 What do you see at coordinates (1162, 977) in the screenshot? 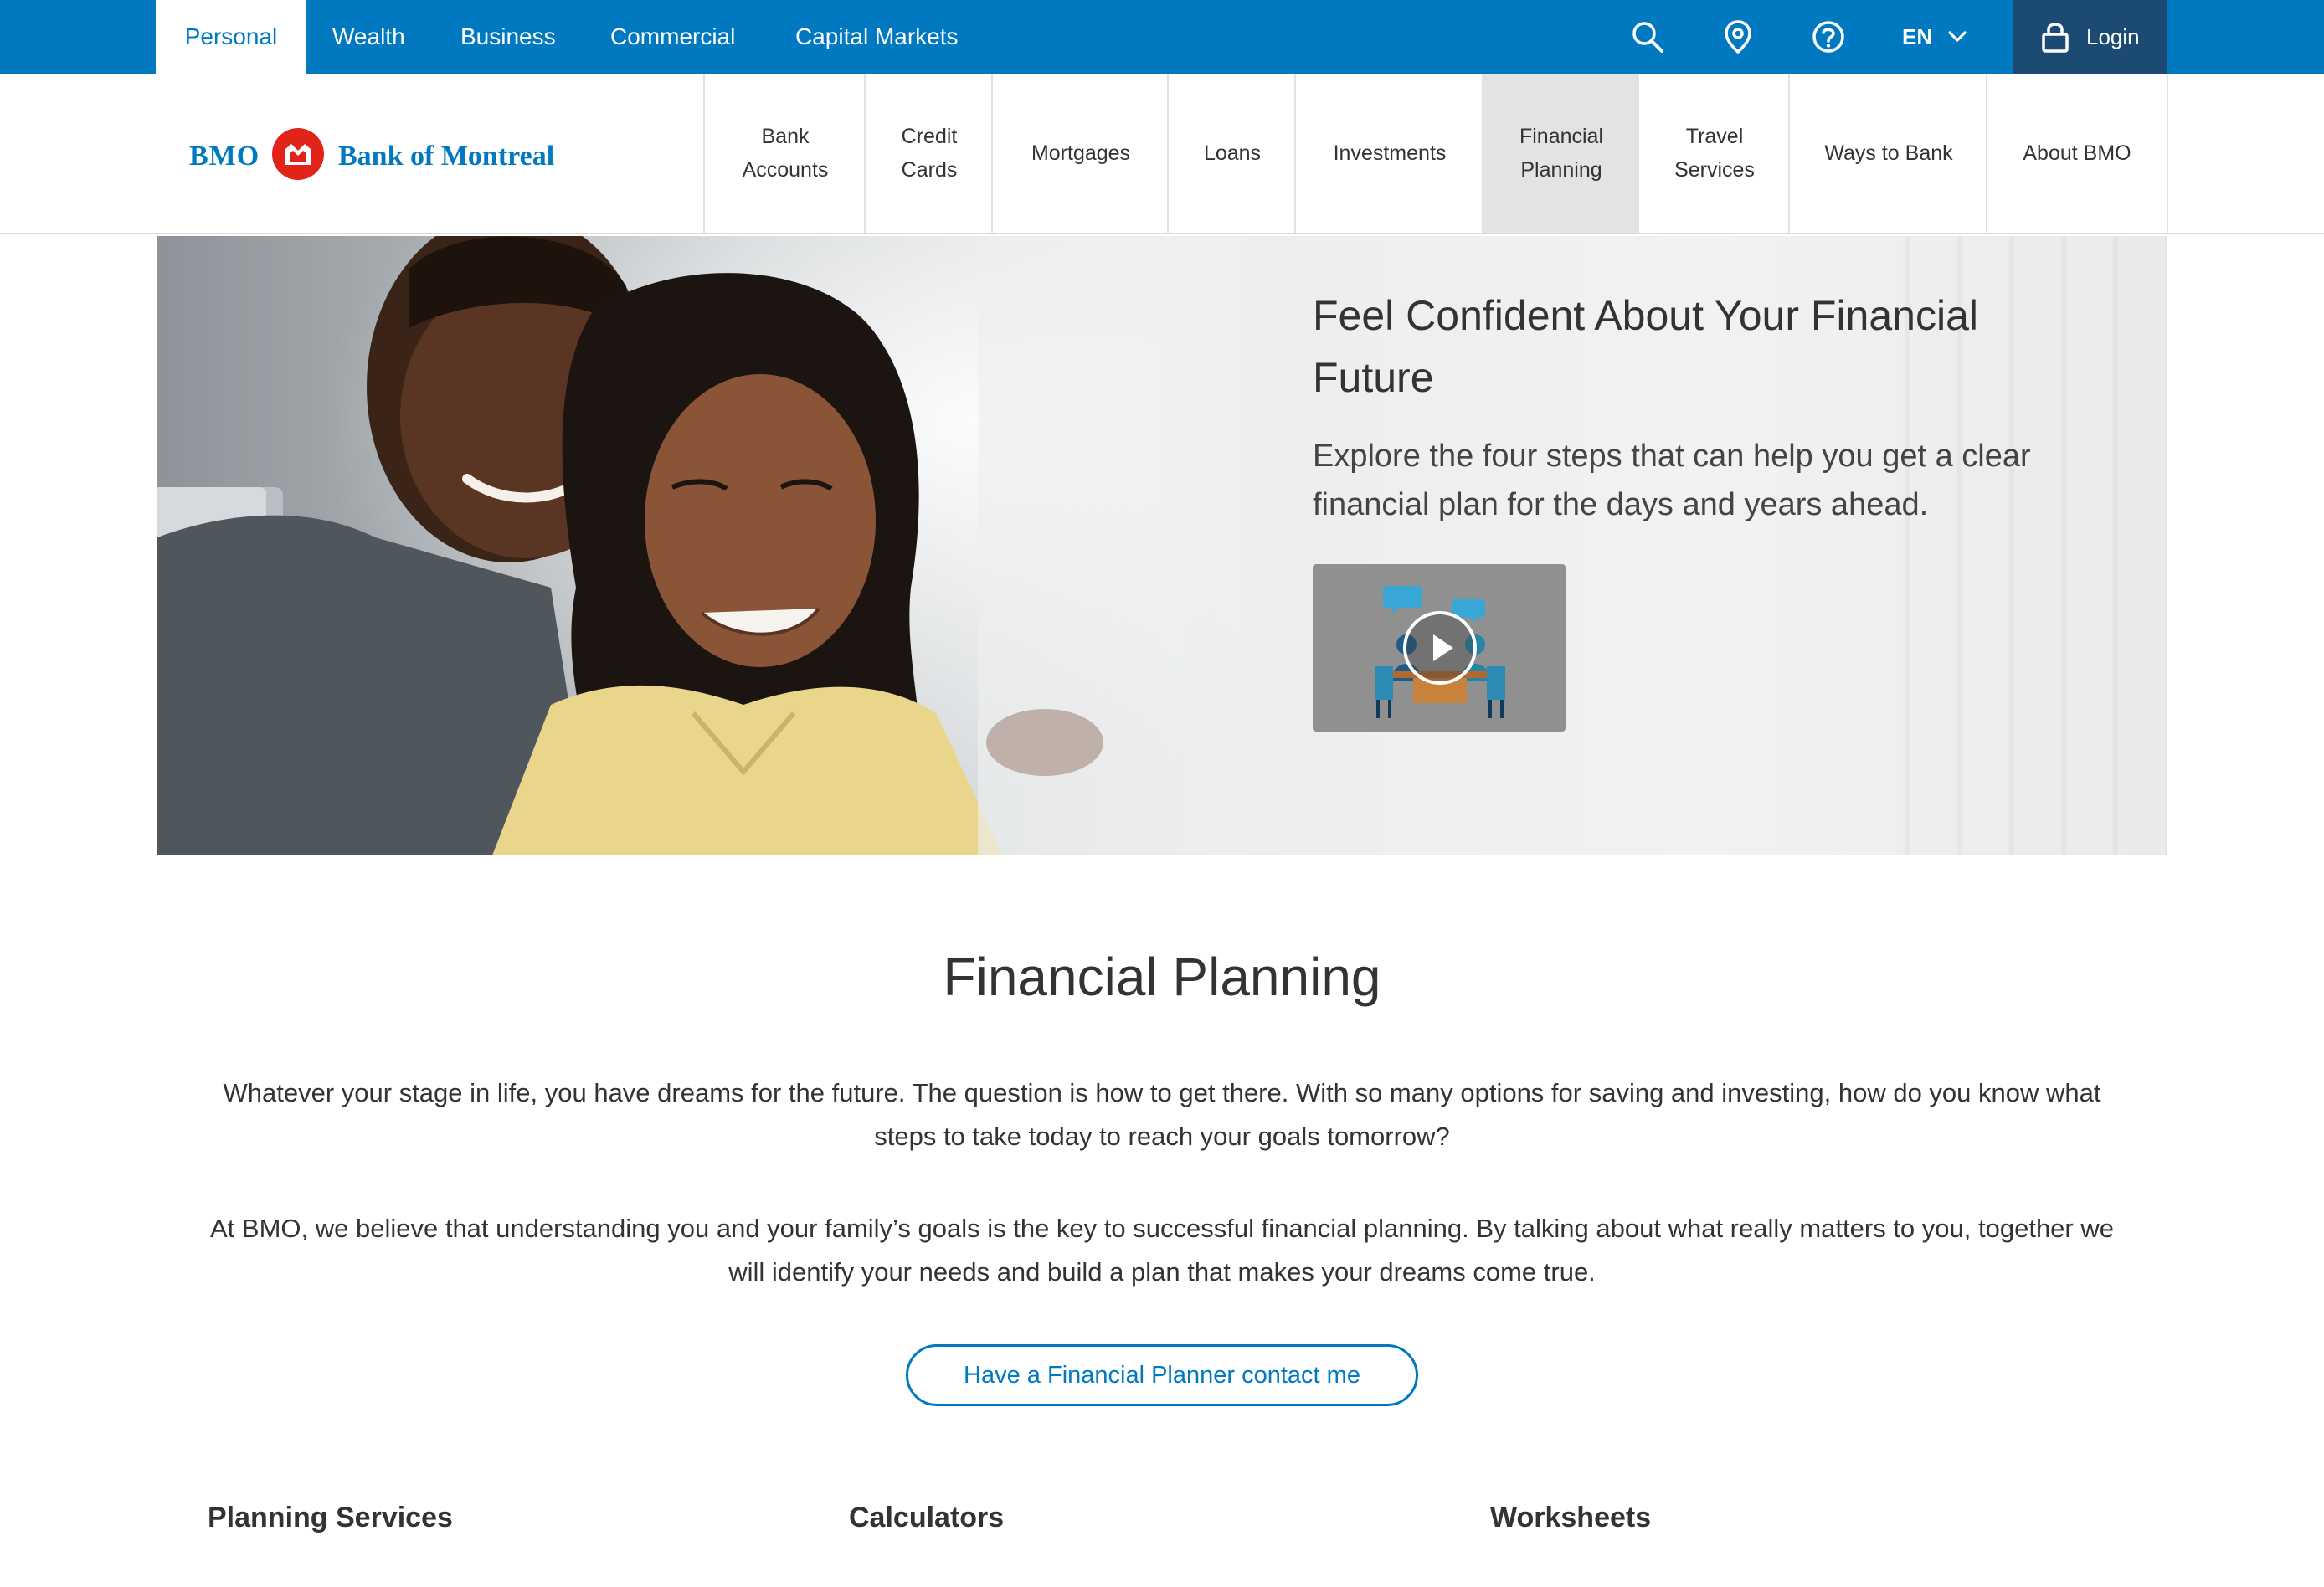
I see `page-title: Financial Planning` at bounding box center [1162, 977].